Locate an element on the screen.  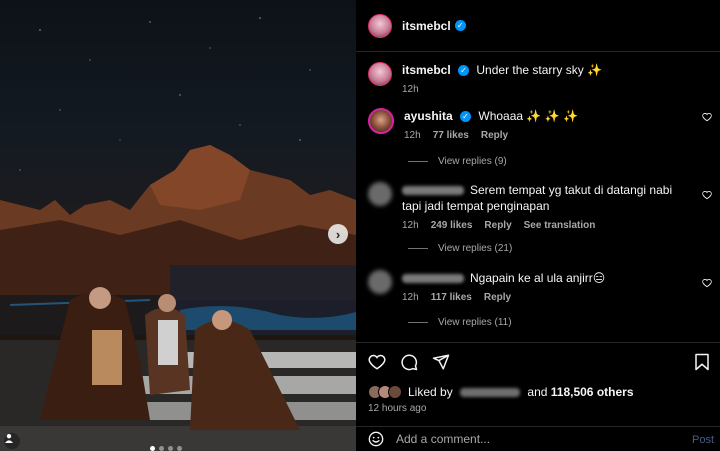
bookmark-icon is located at coordinates (702, 362).